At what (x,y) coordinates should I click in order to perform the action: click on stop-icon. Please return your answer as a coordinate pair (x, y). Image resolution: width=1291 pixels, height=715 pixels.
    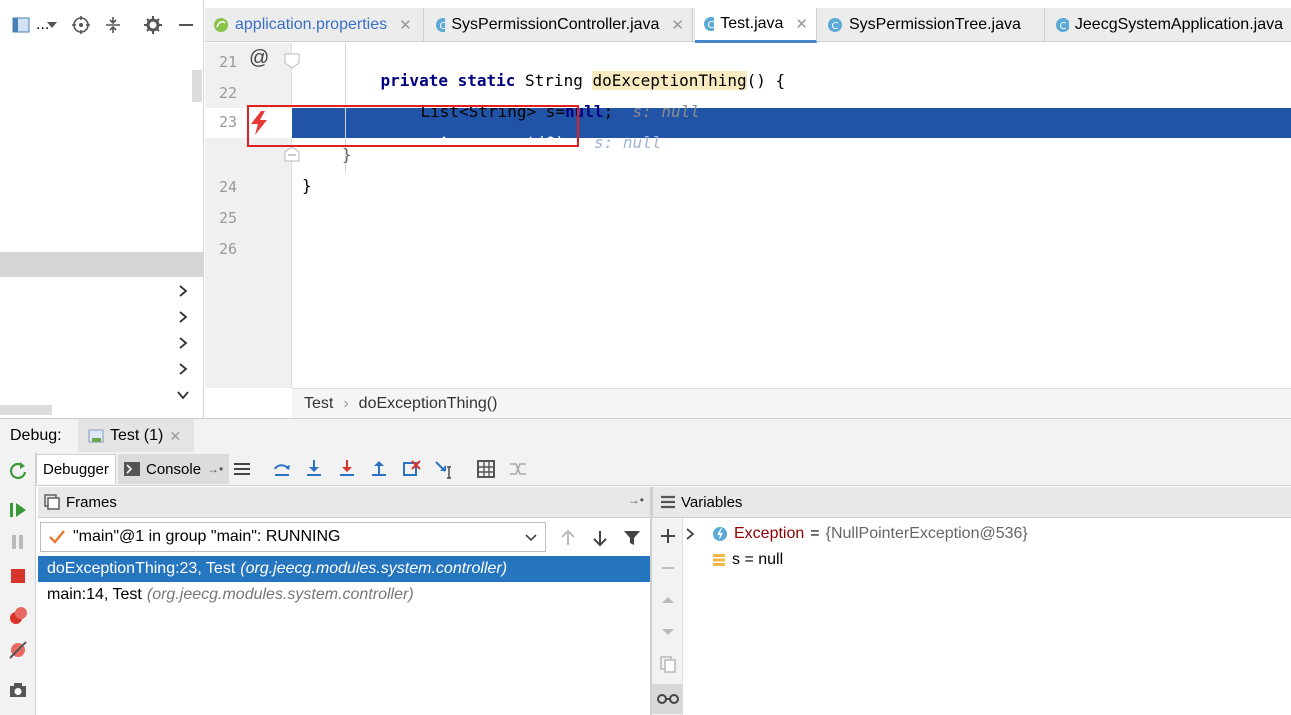
    Looking at the image, I should click on (18, 576).